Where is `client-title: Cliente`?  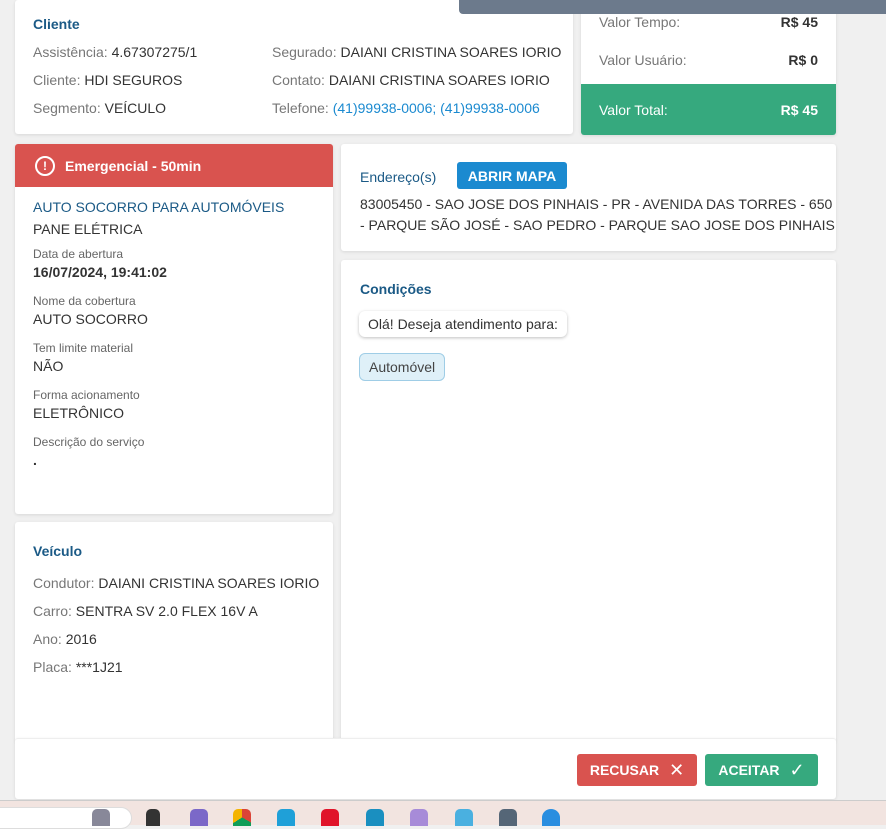 client-title: Cliente is located at coordinates (56, 24).